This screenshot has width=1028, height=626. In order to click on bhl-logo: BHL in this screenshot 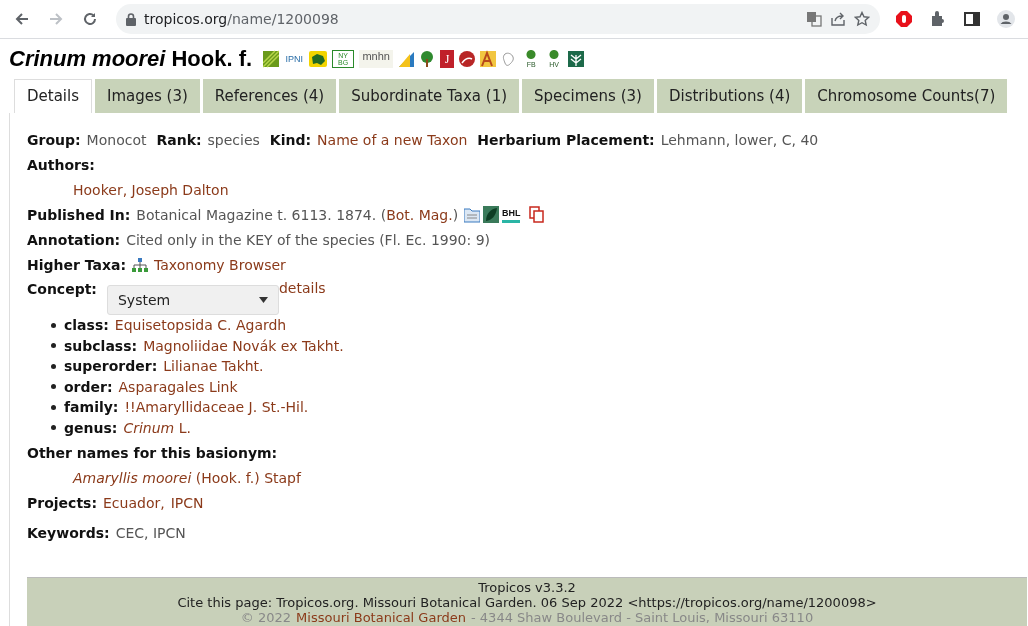, I will do `click(511, 214)`.